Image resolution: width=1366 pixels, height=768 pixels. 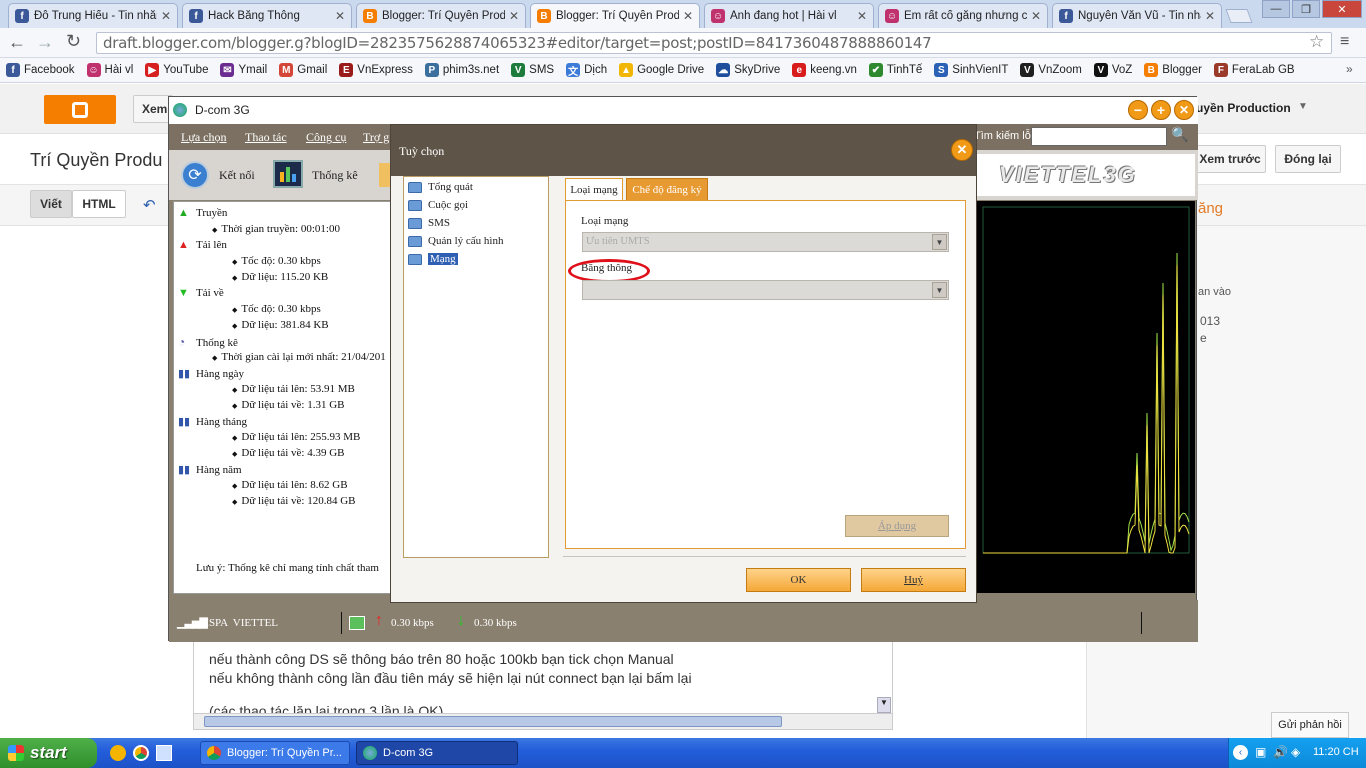 I want to click on dcom-close-button: ✕, so click(x=1184, y=110).